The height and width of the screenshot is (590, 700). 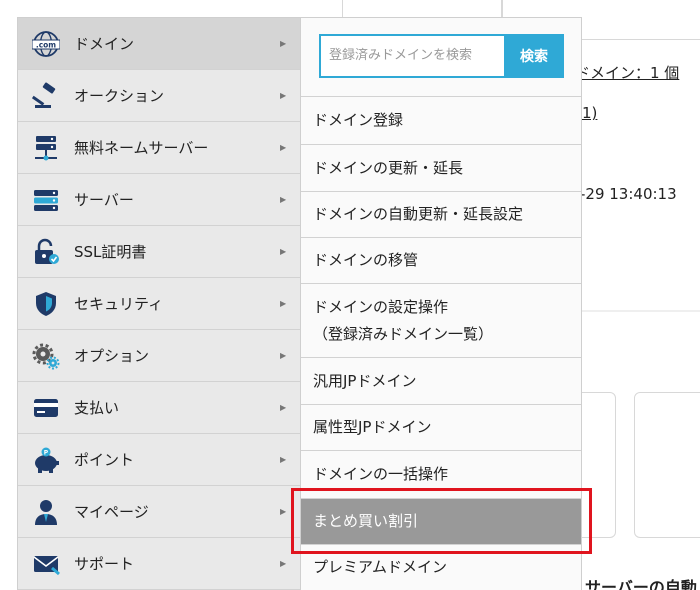 I want to click on domain-count-text: ドメイン：1 個, so click(x=627, y=72).